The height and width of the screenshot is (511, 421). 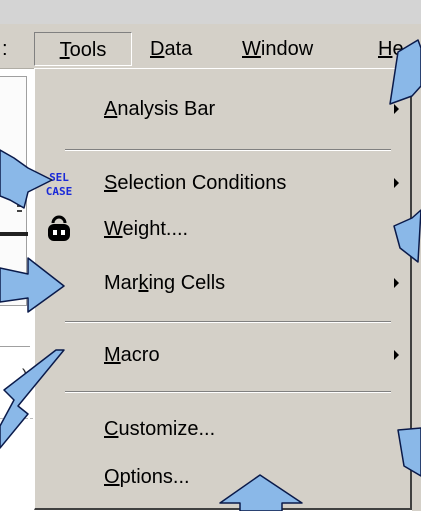 What do you see at coordinates (59, 177) in the screenshot?
I see `sel-case-icon-text-top: SEL` at bounding box center [59, 177].